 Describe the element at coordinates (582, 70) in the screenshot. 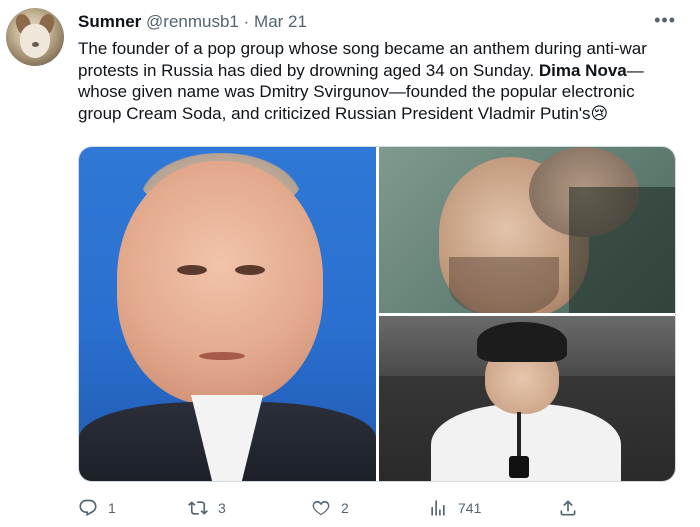

I see `tweet-text-bold: Dima Nova` at that location.